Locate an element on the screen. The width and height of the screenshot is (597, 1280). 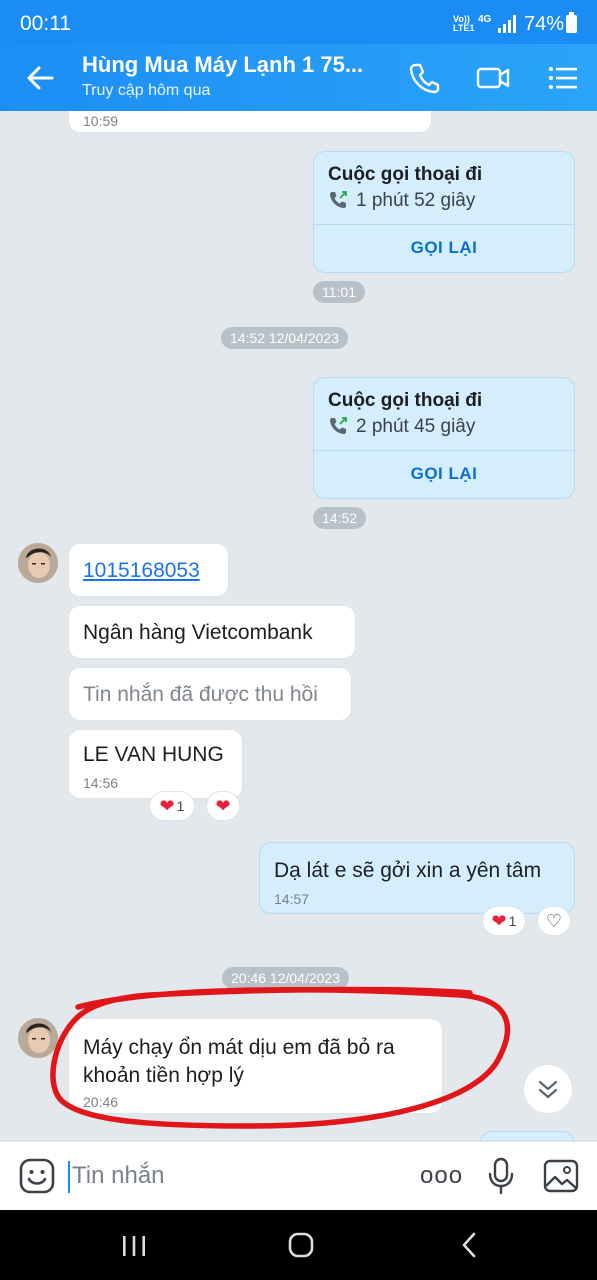
message-text: LE VAN HUNG is located at coordinates (153, 754).